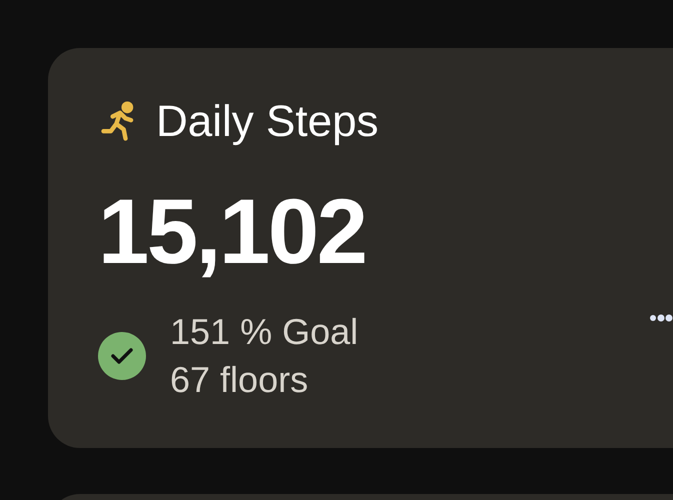  Describe the element at coordinates (232, 232) in the screenshot. I see `step-count: 15,102` at that location.